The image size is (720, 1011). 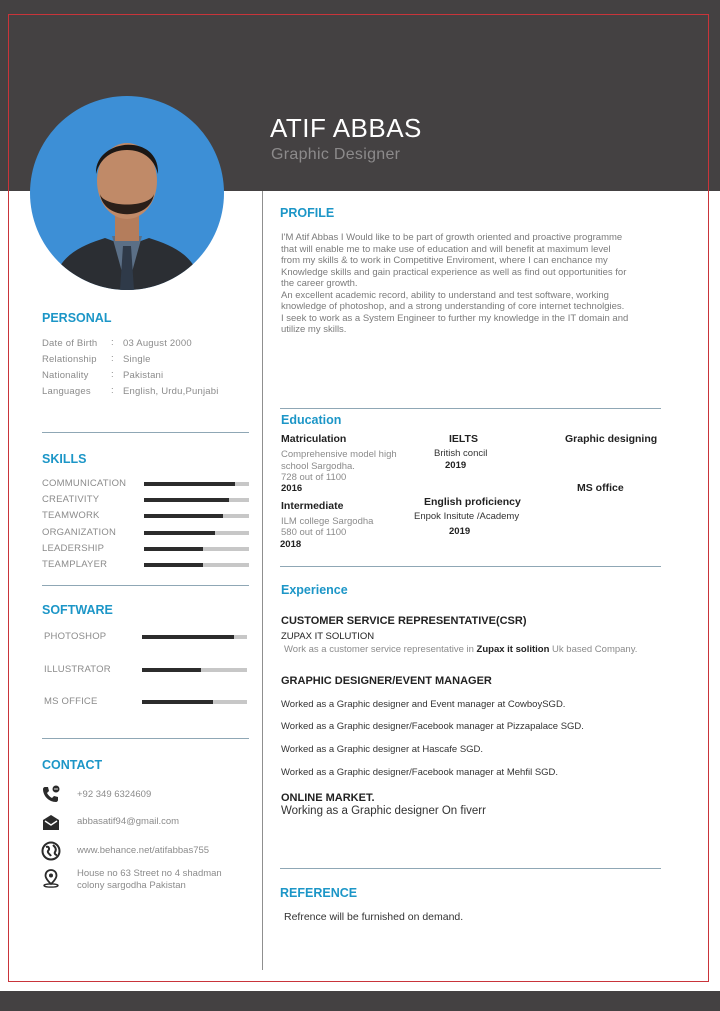 What do you see at coordinates (386, 681) in the screenshot?
I see `graphic-designer-title: GRAPHIC DESIGNER/EVENT MANAGER` at bounding box center [386, 681].